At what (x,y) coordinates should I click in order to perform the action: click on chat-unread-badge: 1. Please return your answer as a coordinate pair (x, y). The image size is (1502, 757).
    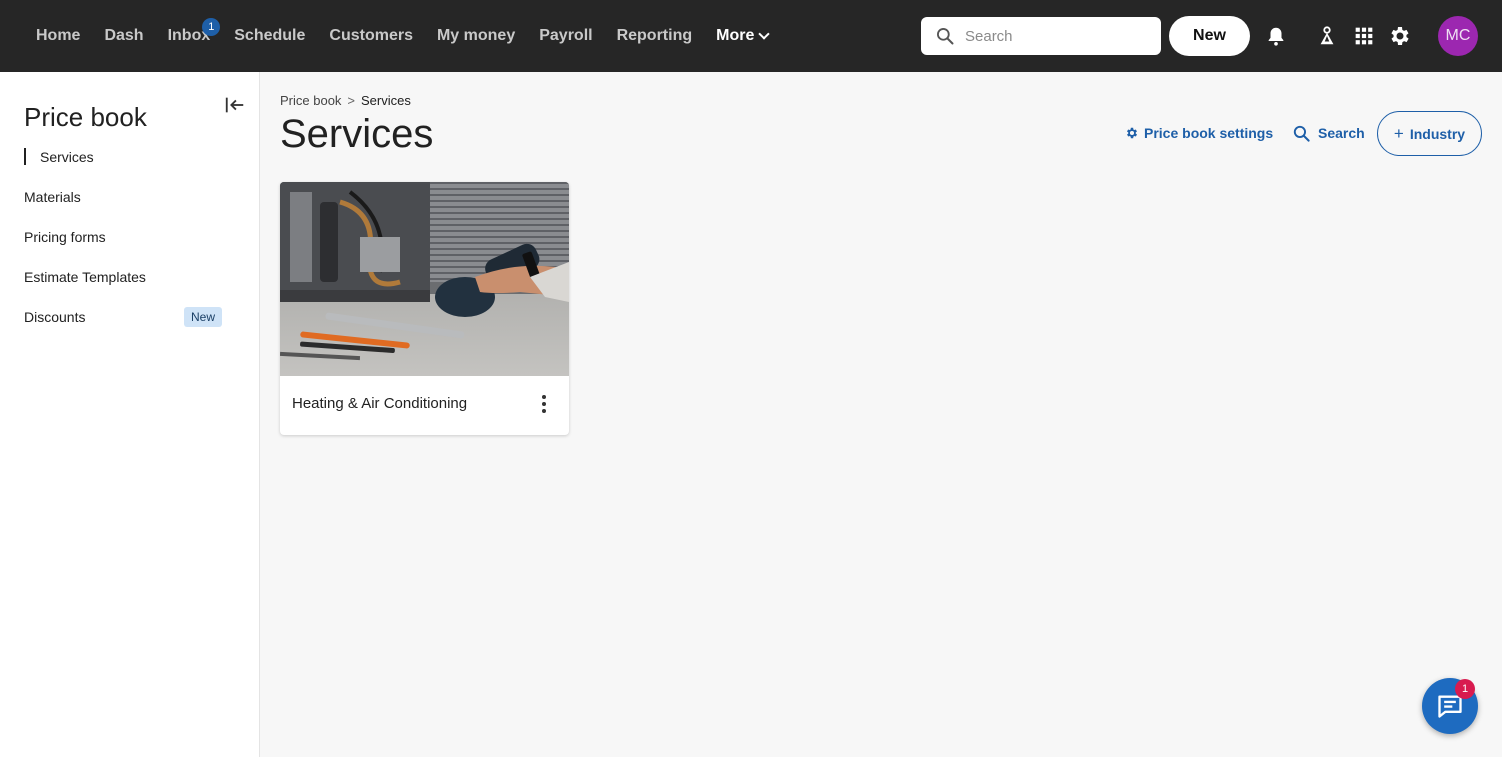
    Looking at the image, I should click on (1465, 689).